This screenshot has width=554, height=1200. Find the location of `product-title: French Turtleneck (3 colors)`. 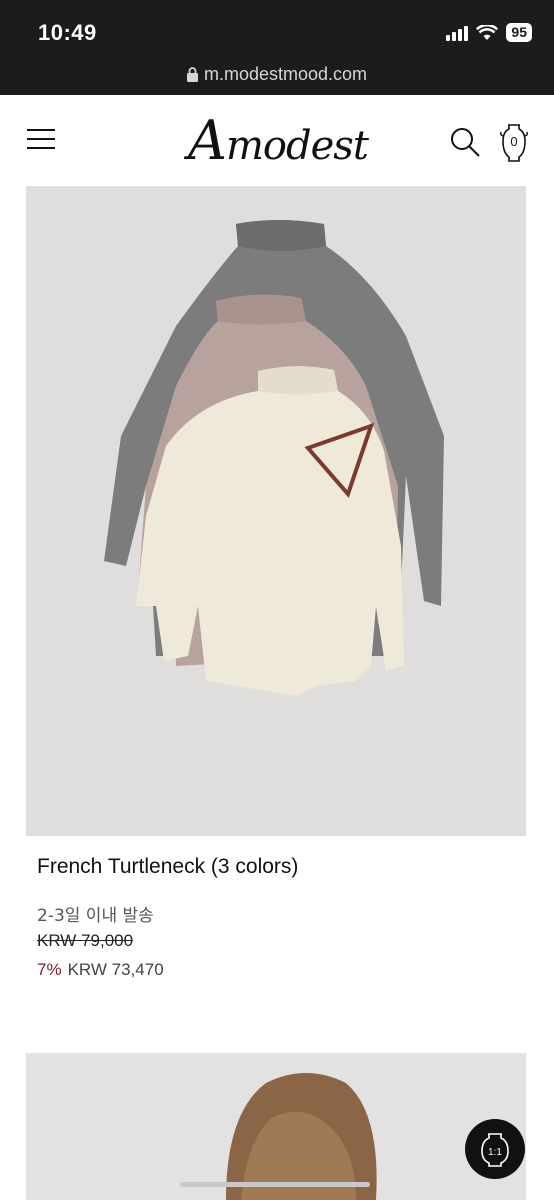

product-title: French Turtleneck (3 colors) is located at coordinates (167, 867).